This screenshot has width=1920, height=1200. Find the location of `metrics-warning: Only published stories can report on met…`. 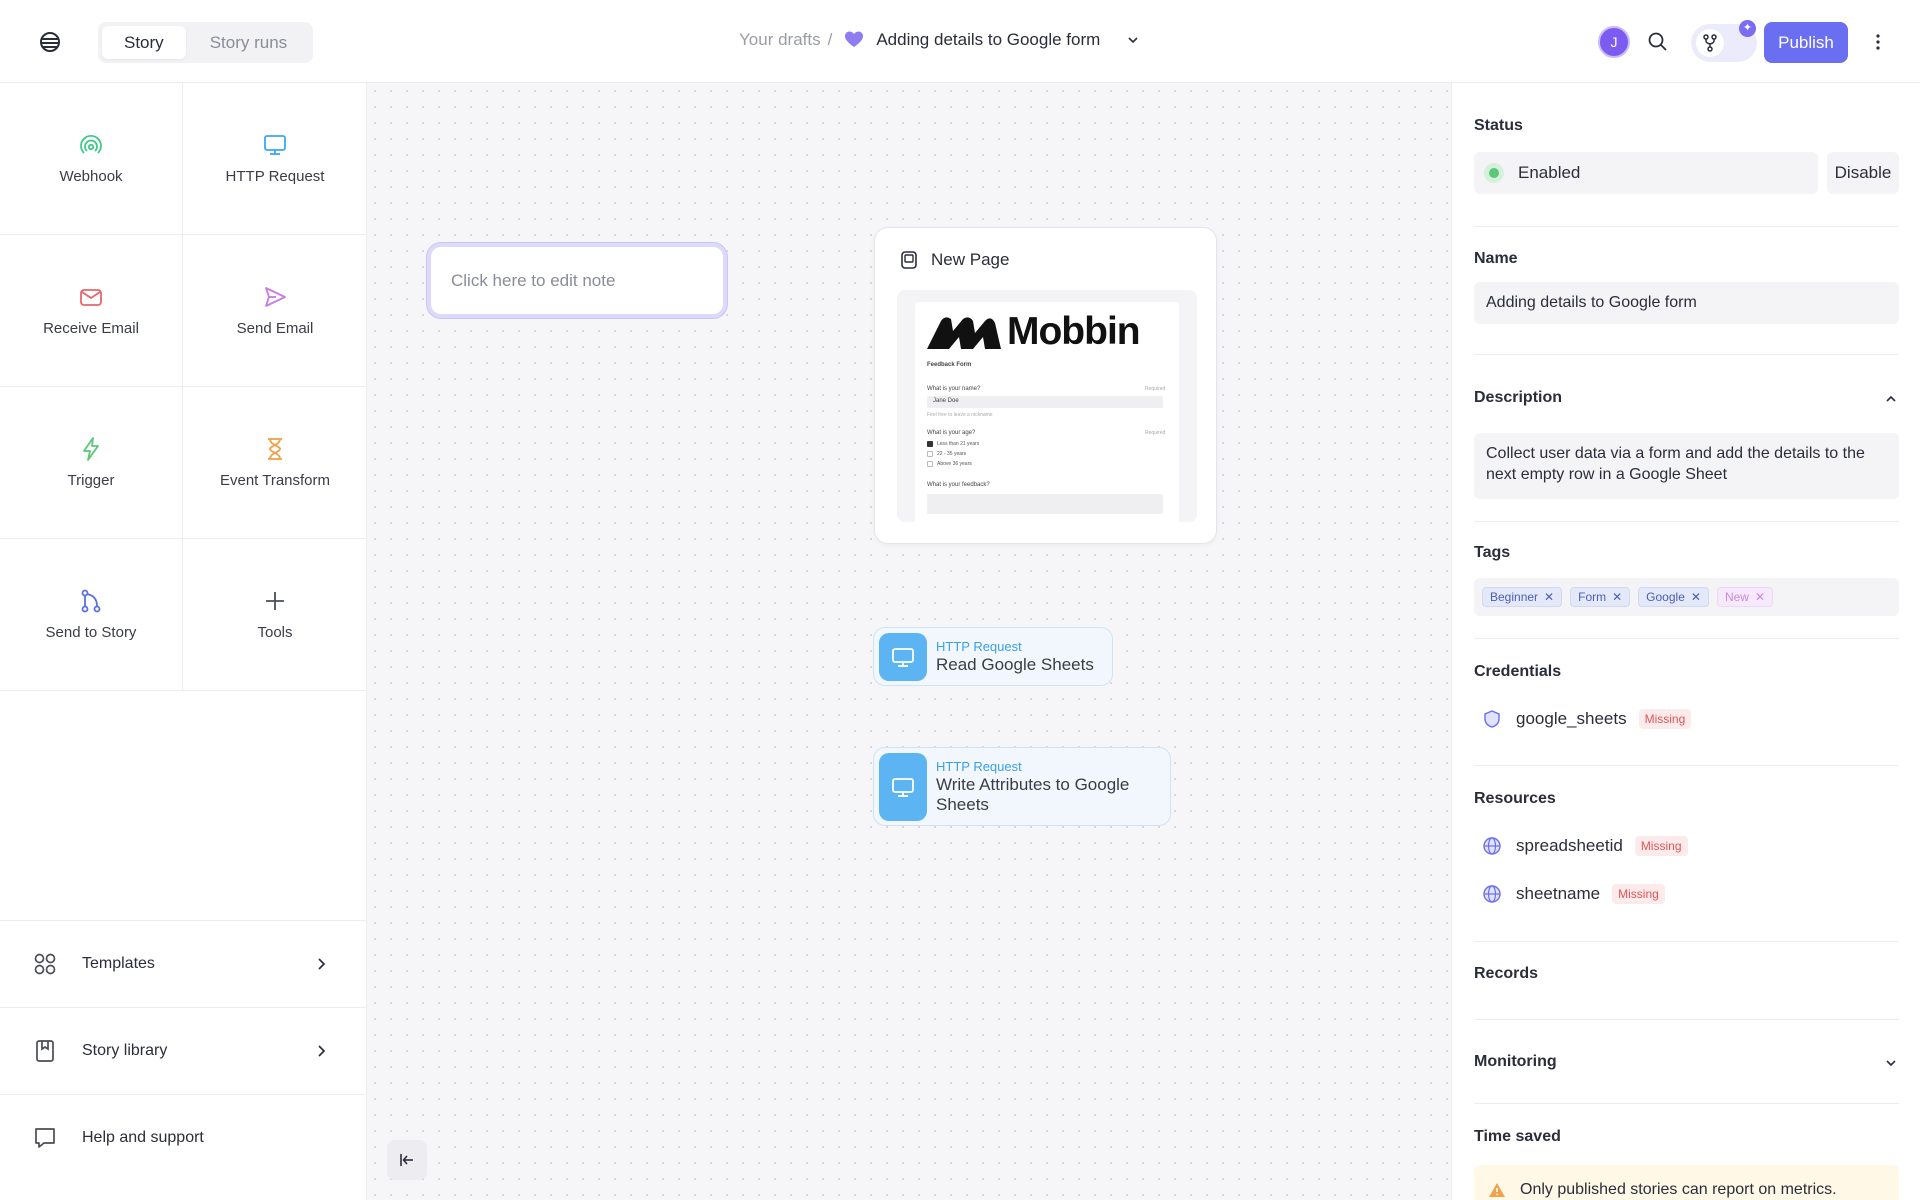

metrics-warning: Only published stories can report on met… is located at coordinates (1686, 1182).